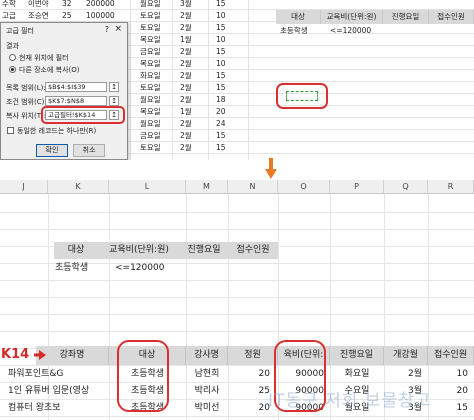  Describe the element at coordinates (448, 391) in the screenshot. I see `result-cell-count: 20` at that location.